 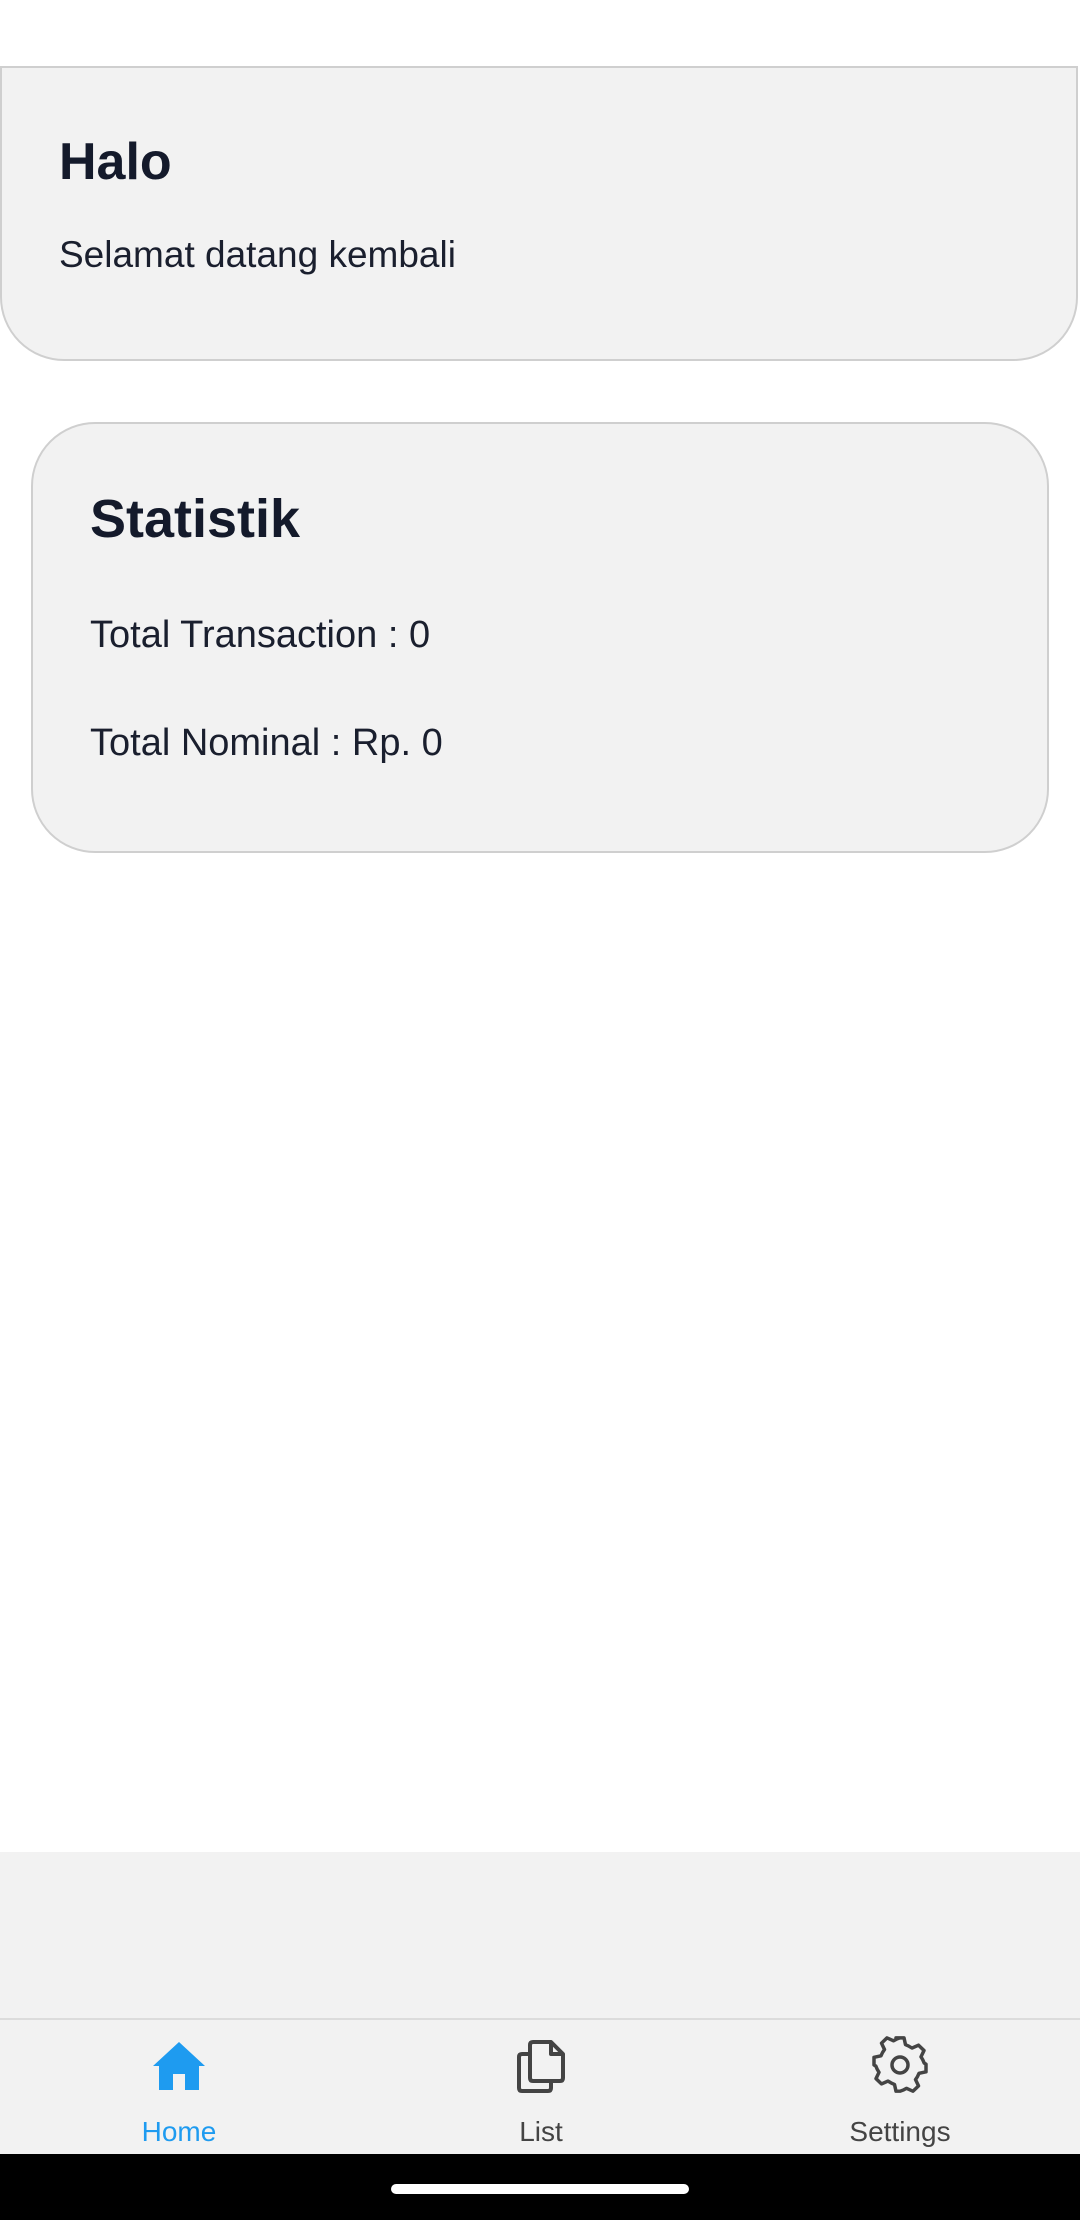 I want to click on nav-tab-home: Home, so click(x=179, y=2087).